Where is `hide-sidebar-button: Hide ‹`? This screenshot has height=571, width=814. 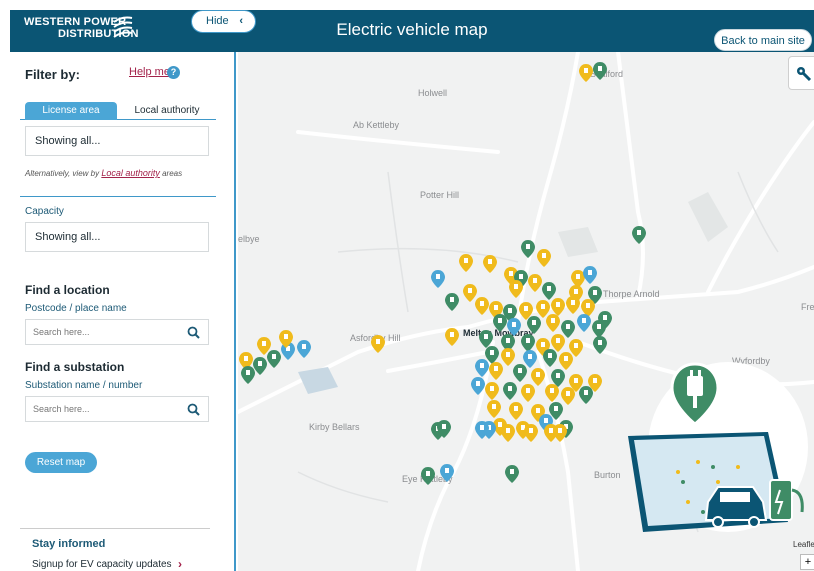
hide-sidebar-button: Hide ‹ is located at coordinates (223, 21).